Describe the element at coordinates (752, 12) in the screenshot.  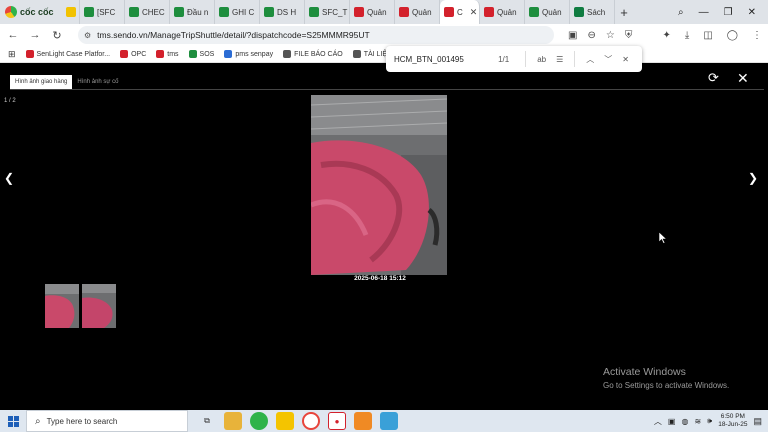
I see `close-window-button: ✕` at that location.